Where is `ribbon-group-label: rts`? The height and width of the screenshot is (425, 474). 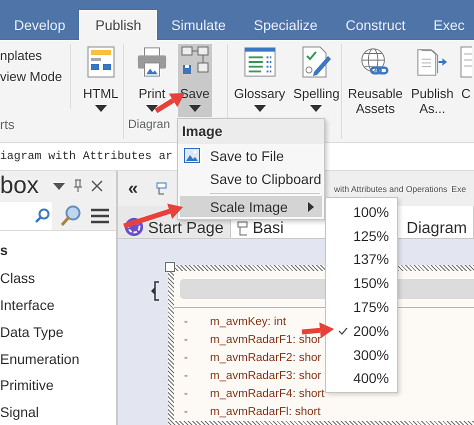 ribbon-group-label: rts is located at coordinates (7, 124).